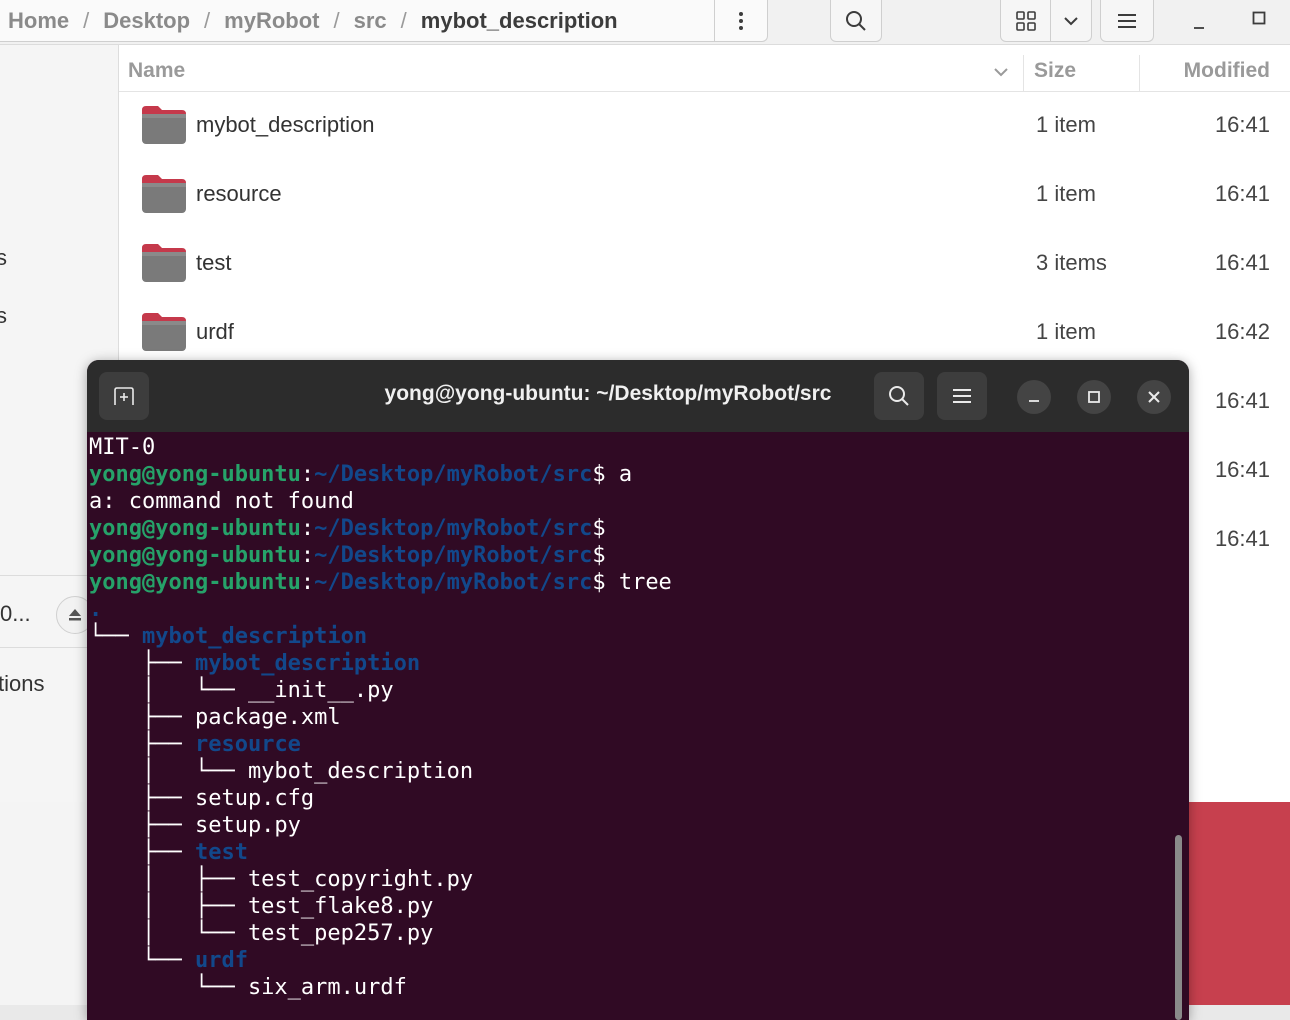  Describe the element at coordinates (1055, 71) in the screenshot. I see `column-size: Size` at that location.